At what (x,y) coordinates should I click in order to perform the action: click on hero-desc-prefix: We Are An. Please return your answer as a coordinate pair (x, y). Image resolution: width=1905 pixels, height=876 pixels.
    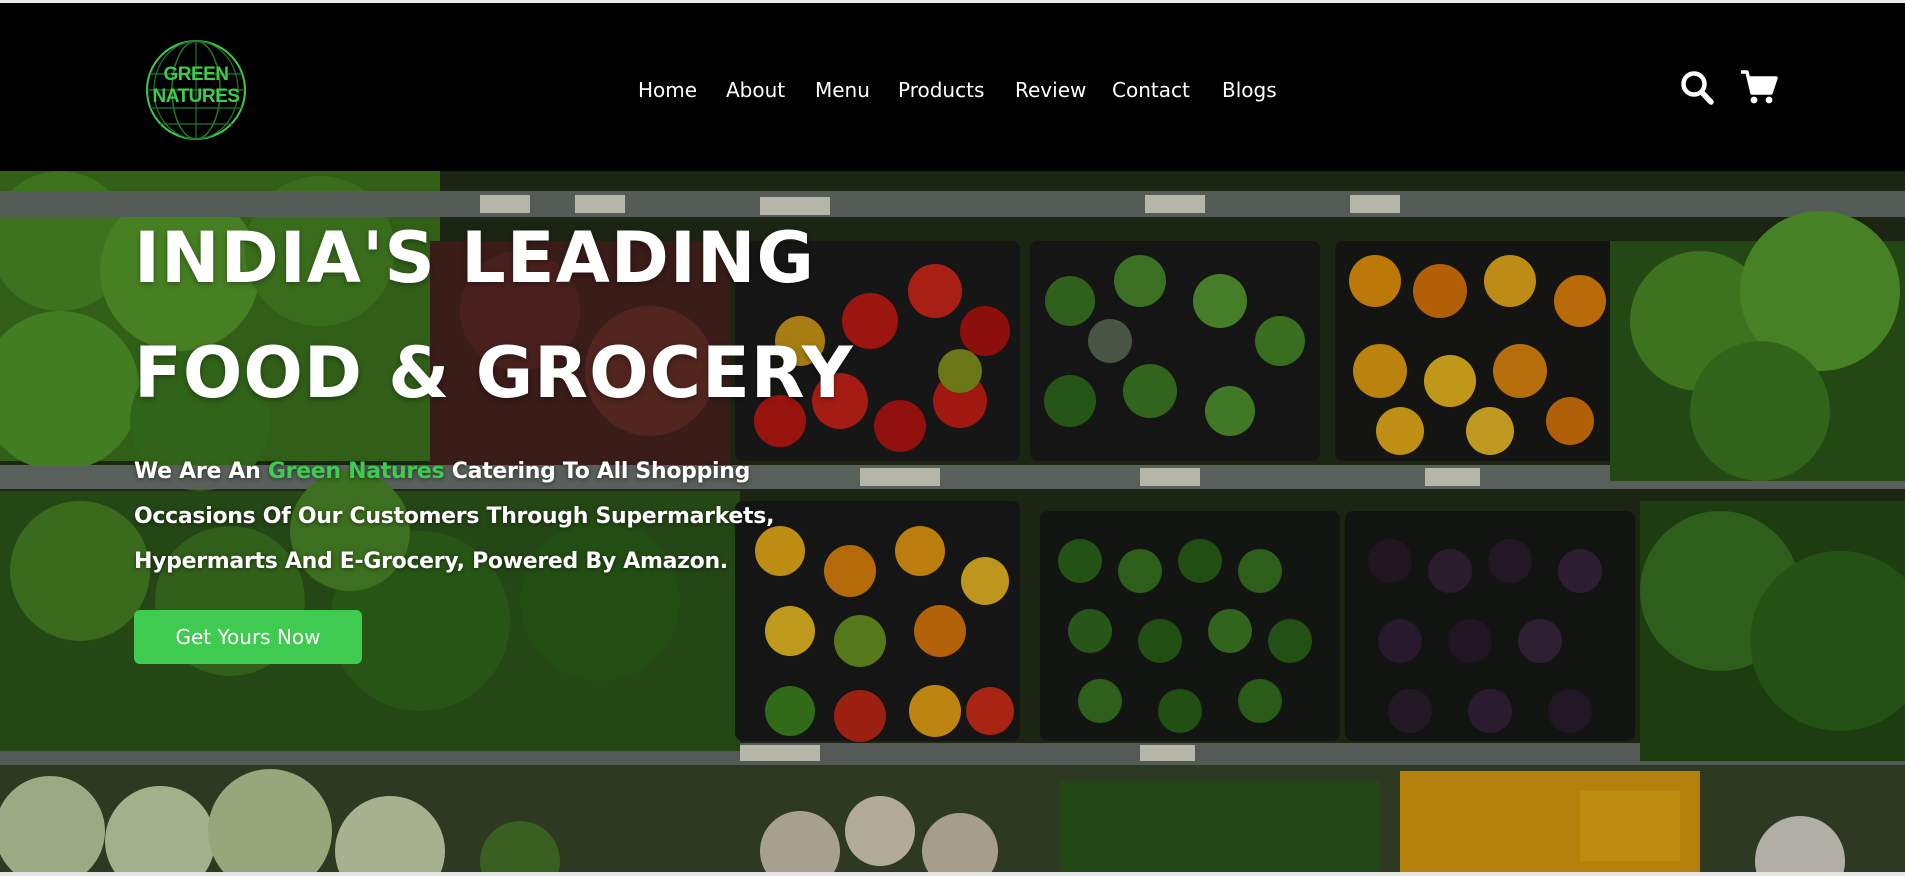
    Looking at the image, I should click on (201, 471).